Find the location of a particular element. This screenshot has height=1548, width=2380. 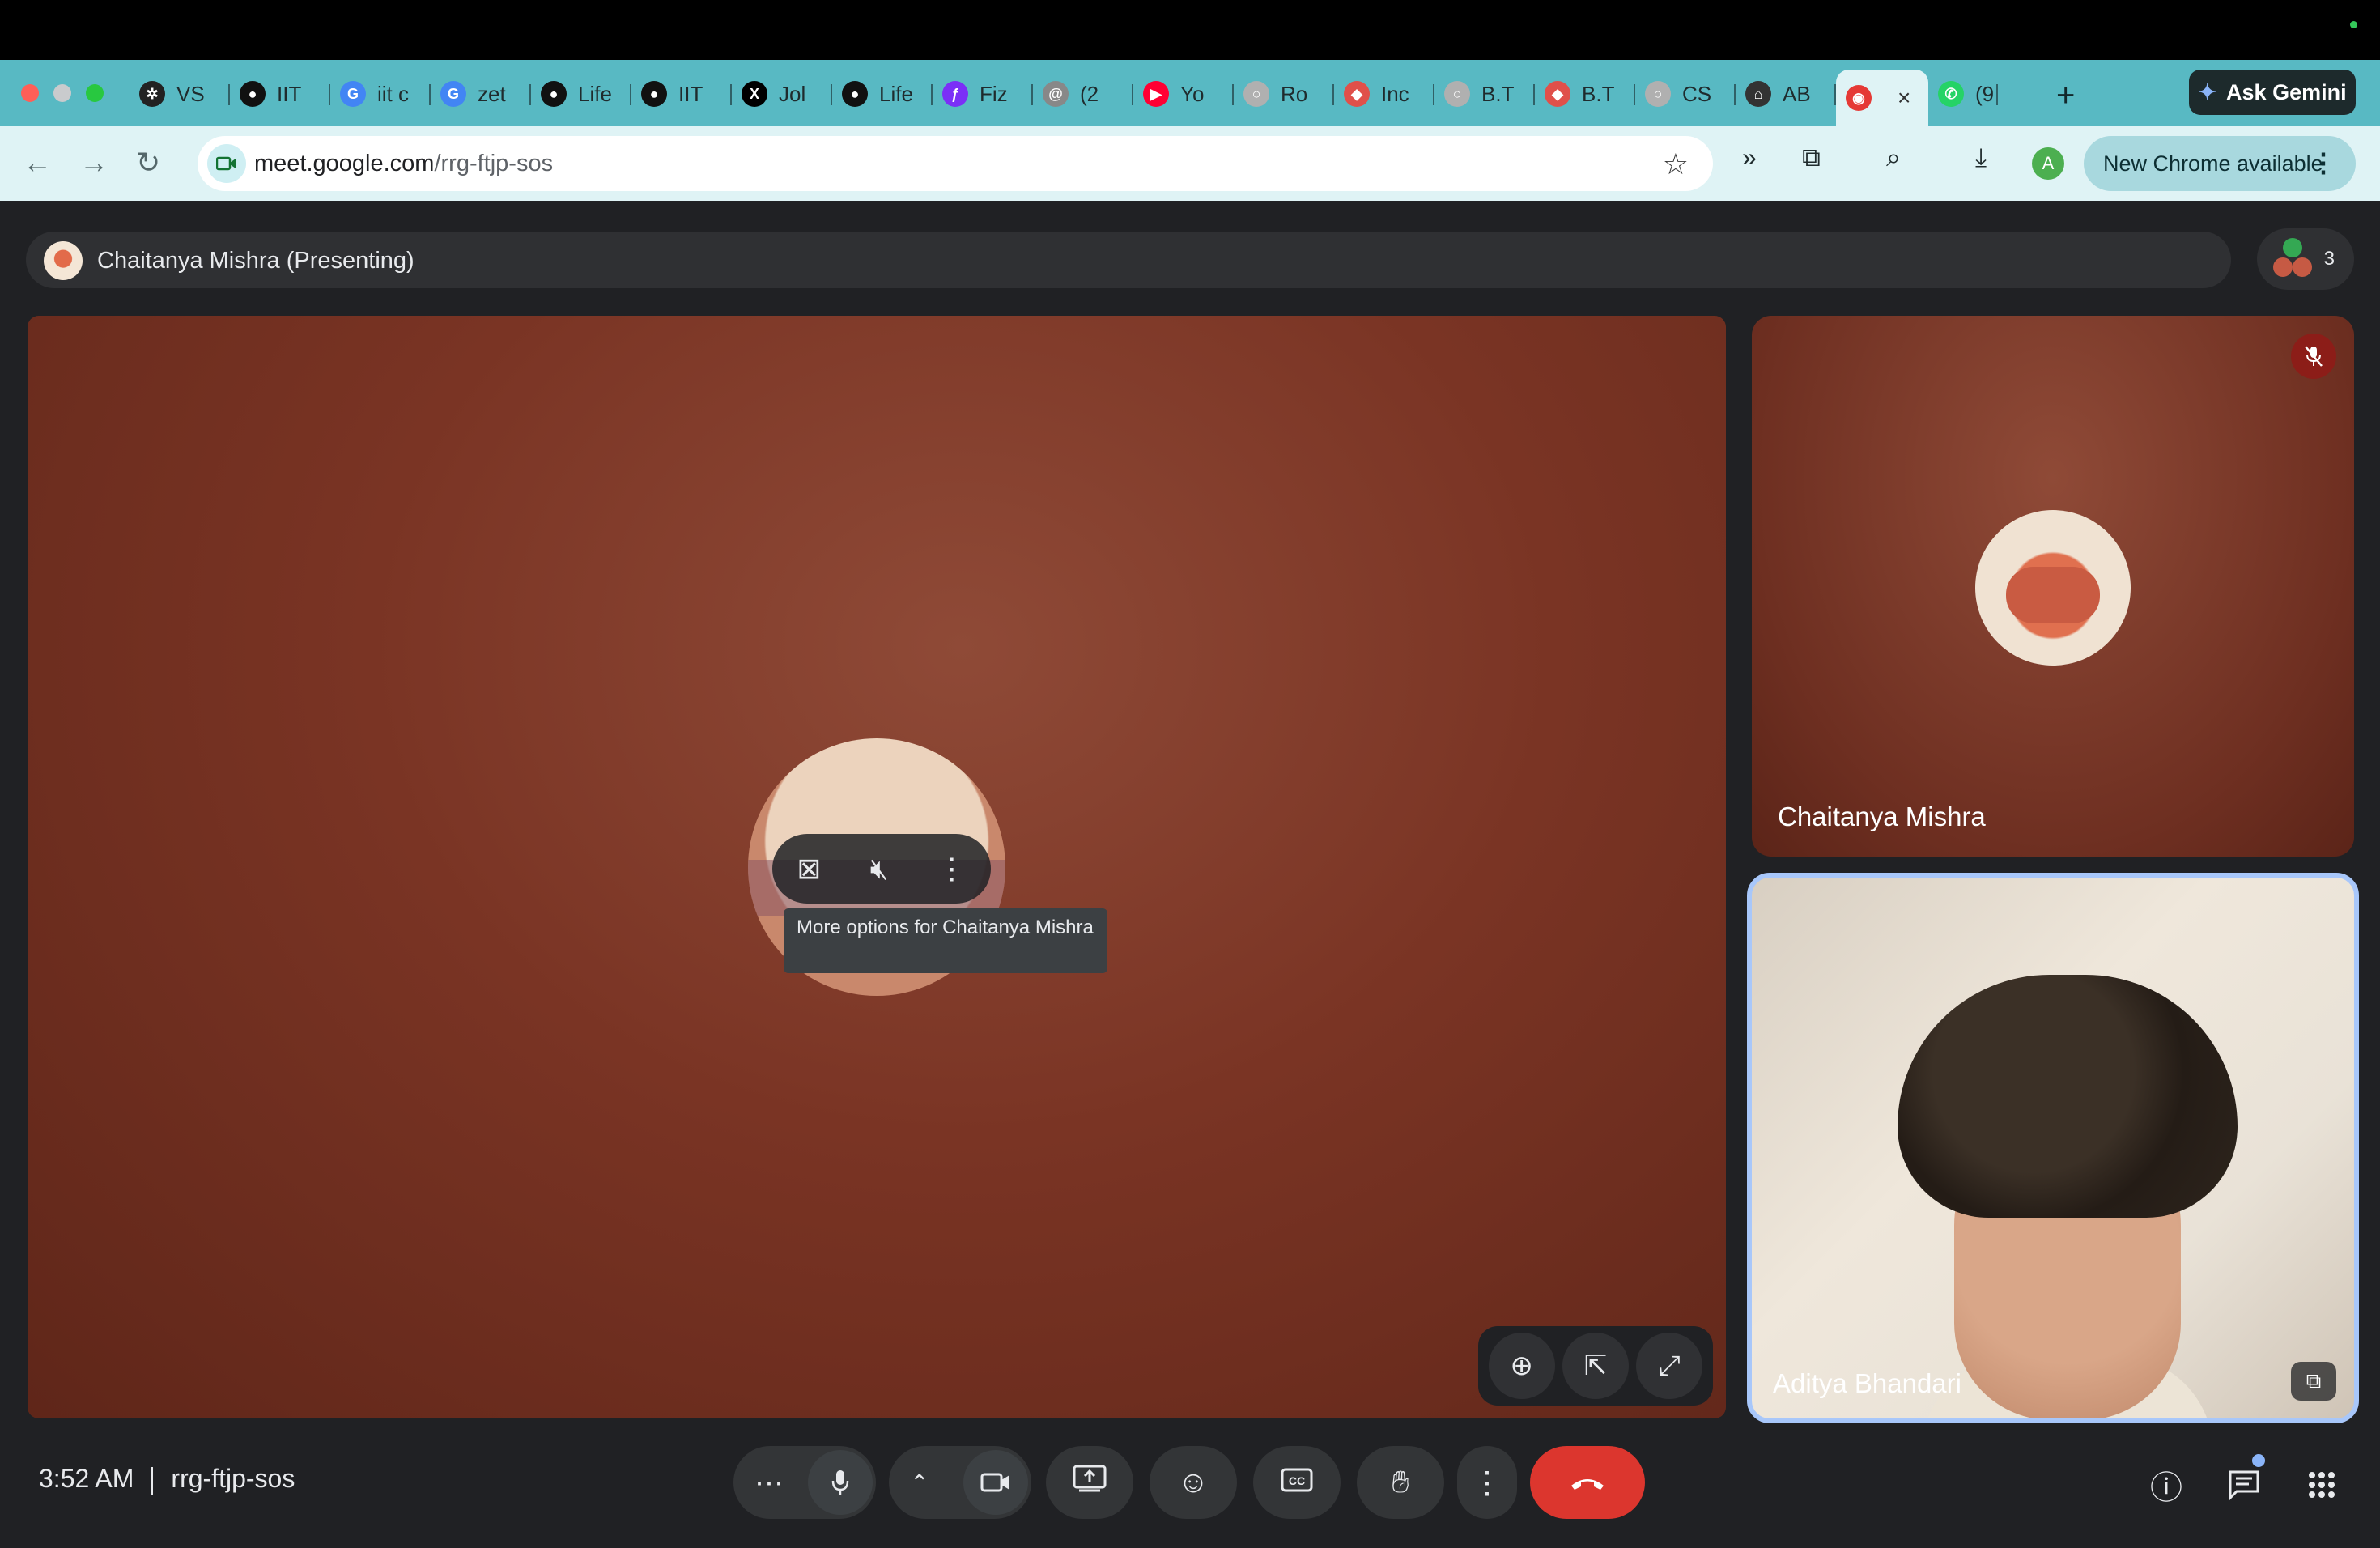

url-text: meet.google.com/rrg-ftjp-sos is located at coordinates (403, 164).